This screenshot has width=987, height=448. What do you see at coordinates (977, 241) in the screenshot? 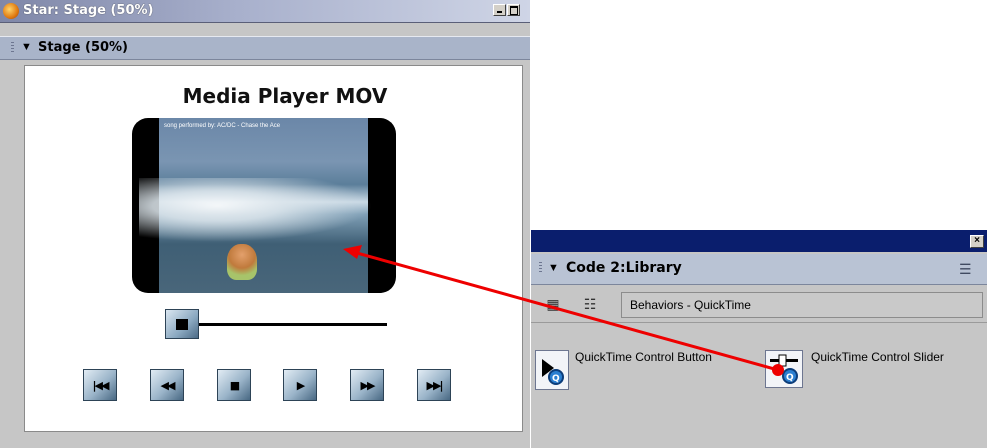
I see `close-button: ×` at bounding box center [977, 241].